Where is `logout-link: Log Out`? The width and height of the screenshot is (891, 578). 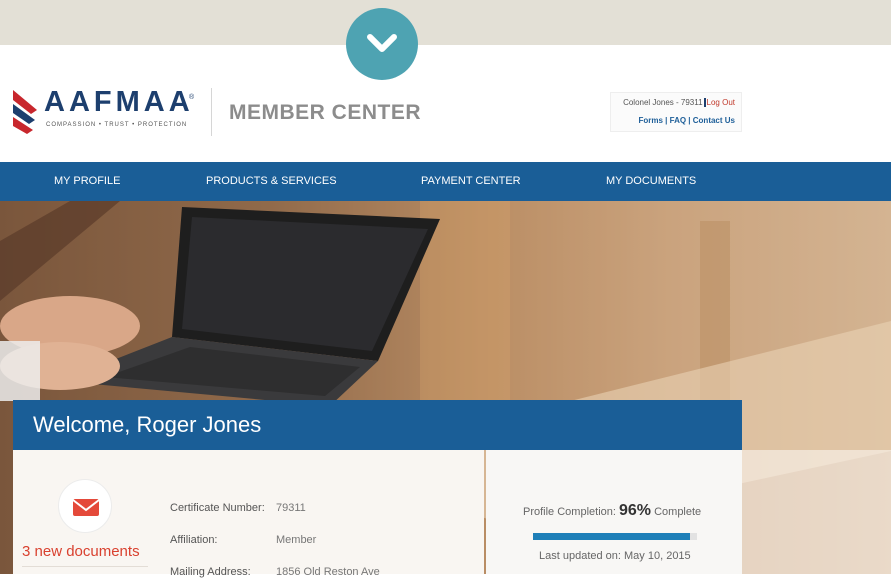
logout-link: Log Out is located at coordinates (721, 102).